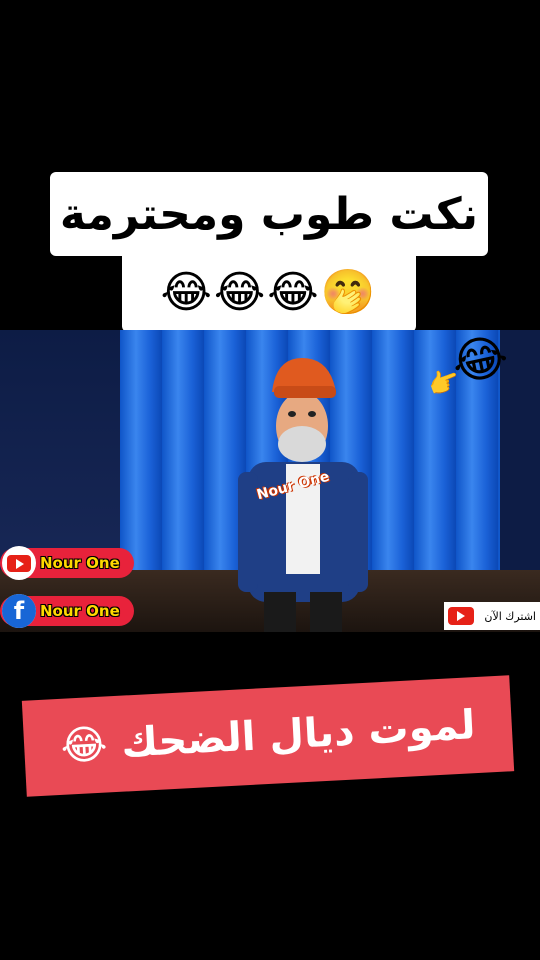 The height and width of the screenshot is (960, 540). I want to click on title-emoji-box: 😂😂😂🤭, so click(269, 292).